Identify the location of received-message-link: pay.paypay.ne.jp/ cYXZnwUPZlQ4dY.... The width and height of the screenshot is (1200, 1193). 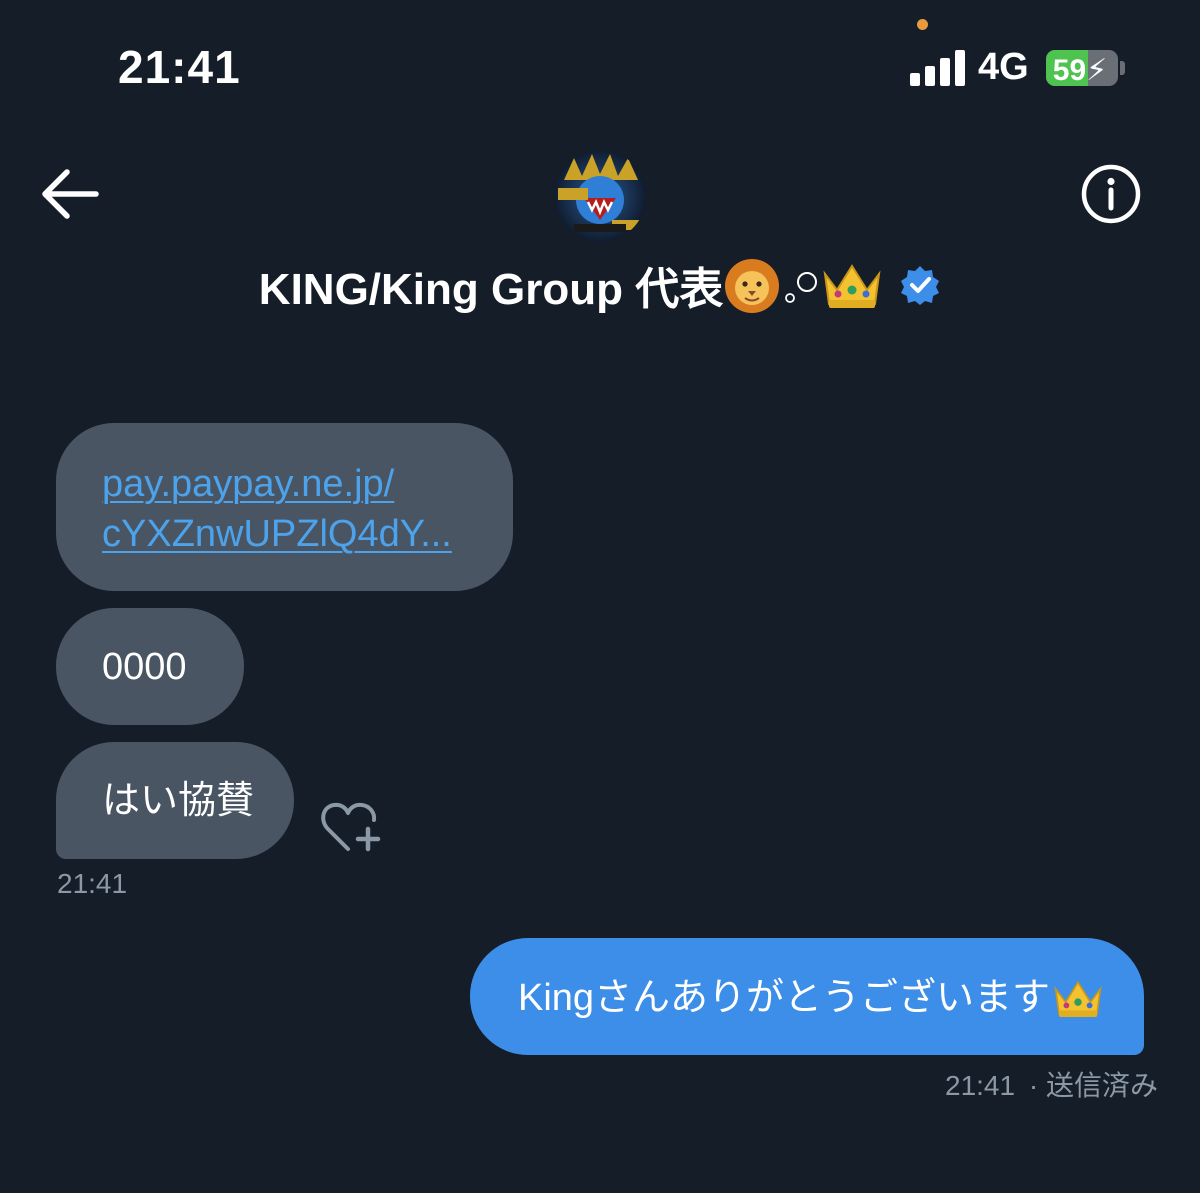
(284, 507).